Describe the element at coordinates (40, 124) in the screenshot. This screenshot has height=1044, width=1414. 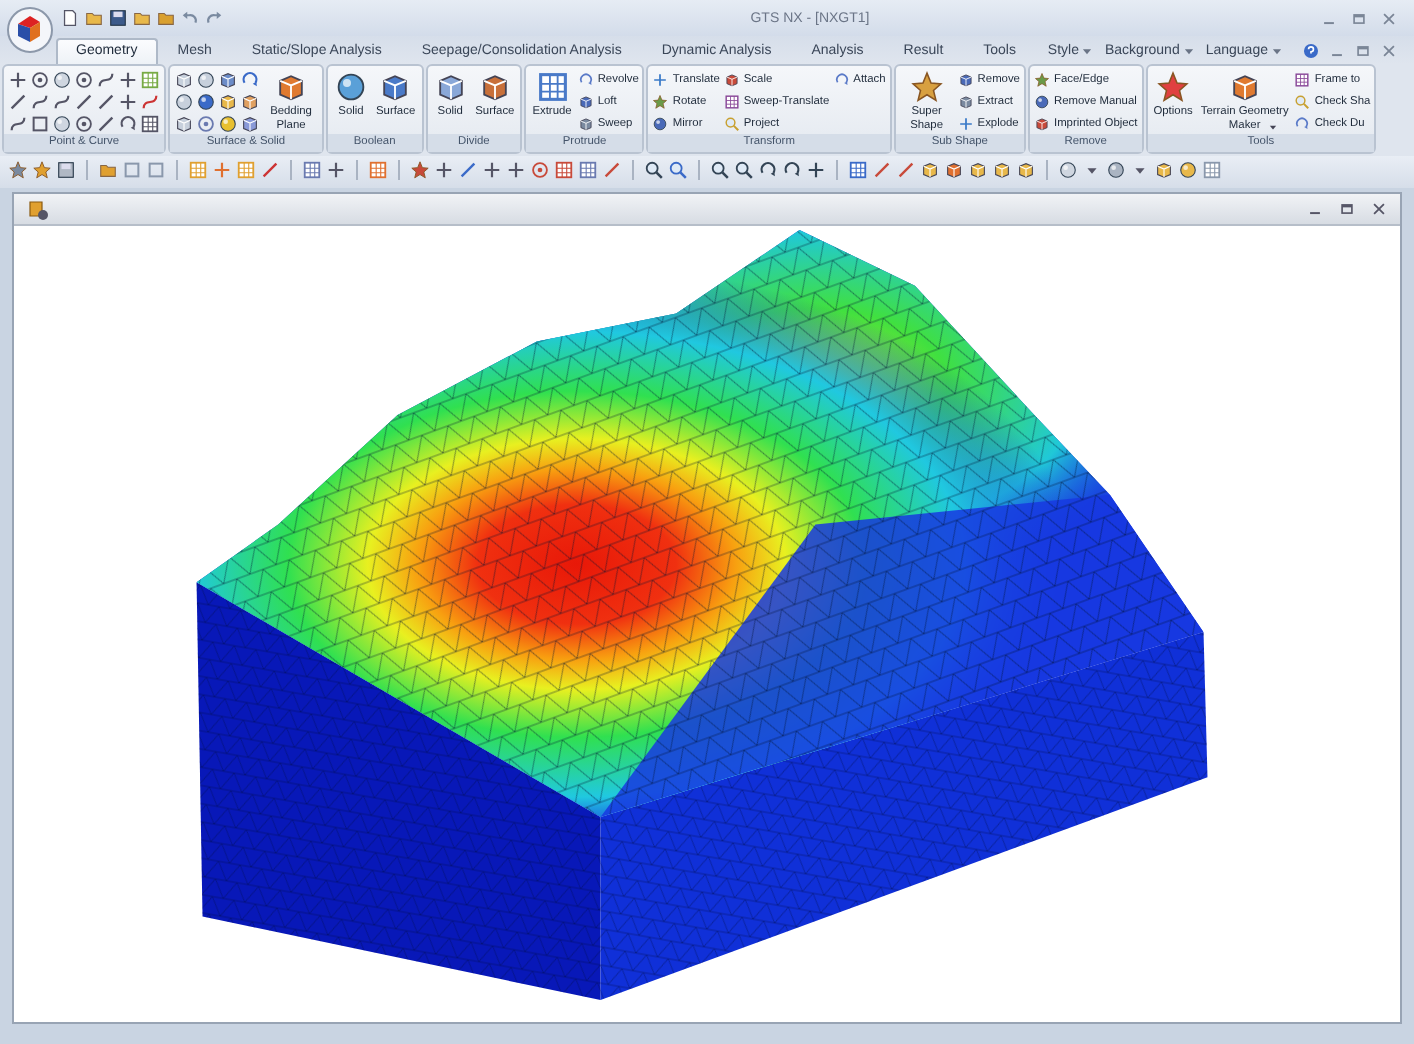
I see `square-icon` at that location.